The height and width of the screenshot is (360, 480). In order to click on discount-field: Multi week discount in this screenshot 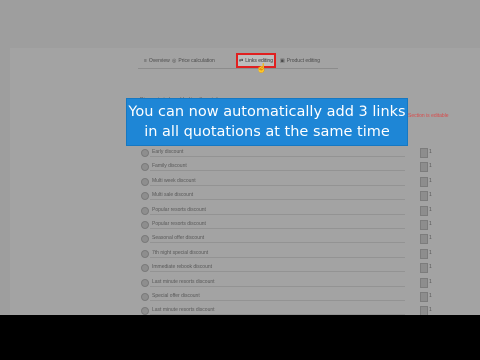, I will do `click(277, 181)`.